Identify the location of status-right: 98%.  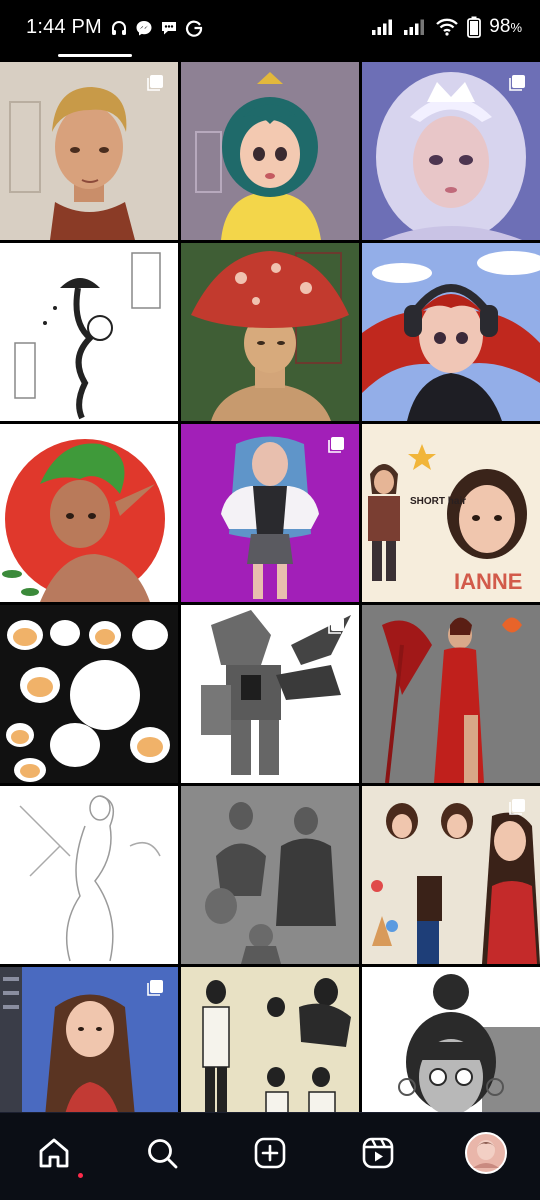
(446, 27).